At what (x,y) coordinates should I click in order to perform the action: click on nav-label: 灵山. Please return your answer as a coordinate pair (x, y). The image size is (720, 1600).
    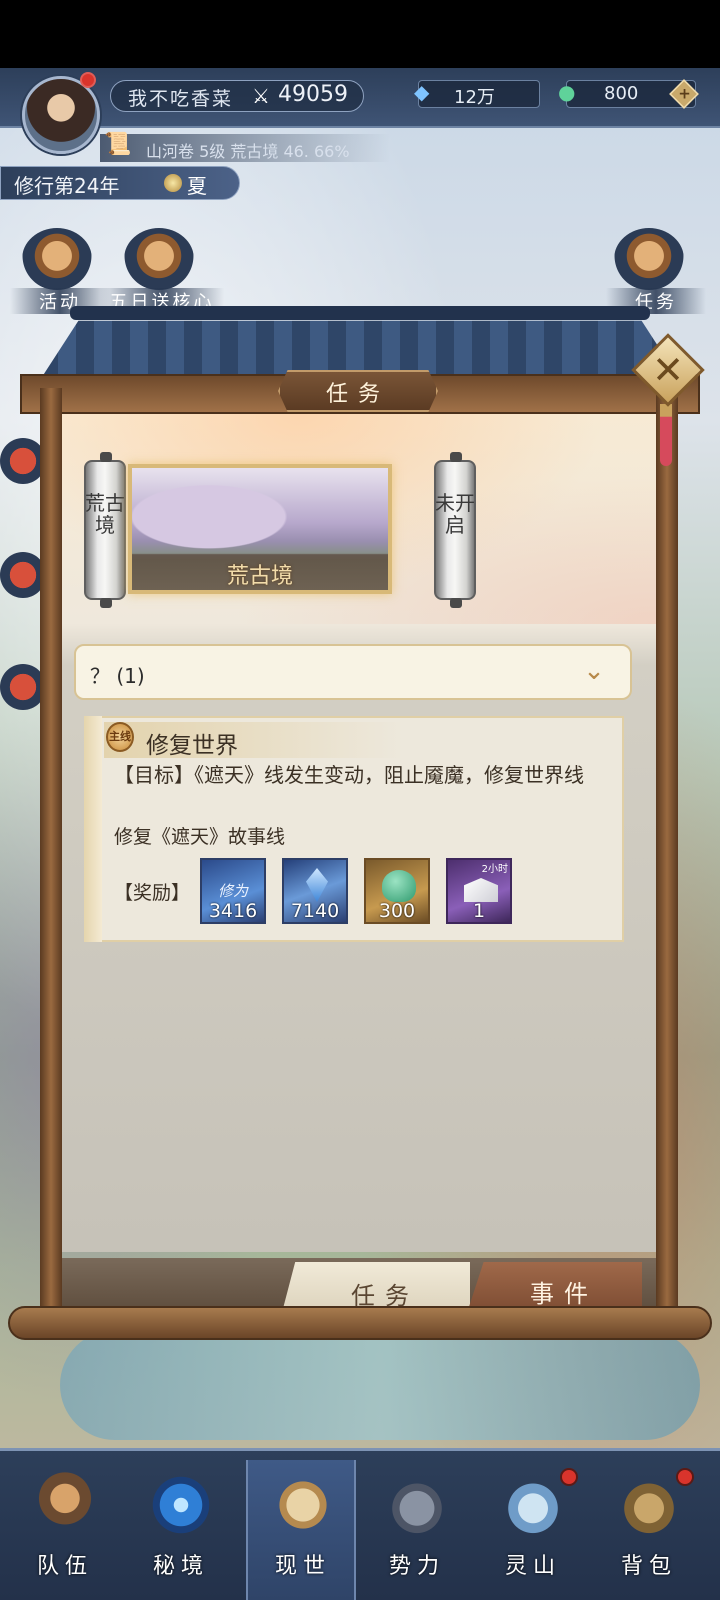
    Looking at the image, I should click on (532, 1566).